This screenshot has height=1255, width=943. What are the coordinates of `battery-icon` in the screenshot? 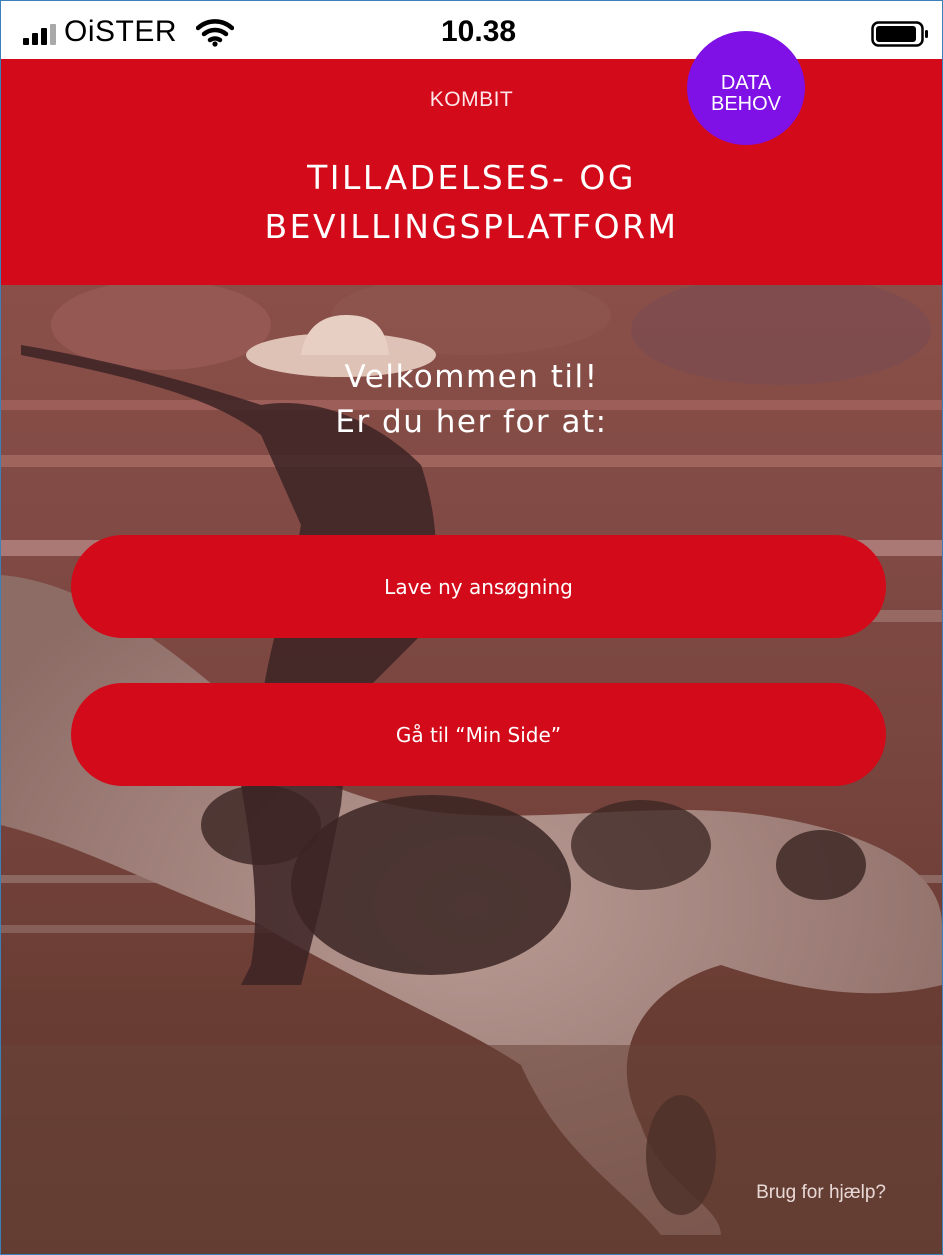 It's located at (899, 34).